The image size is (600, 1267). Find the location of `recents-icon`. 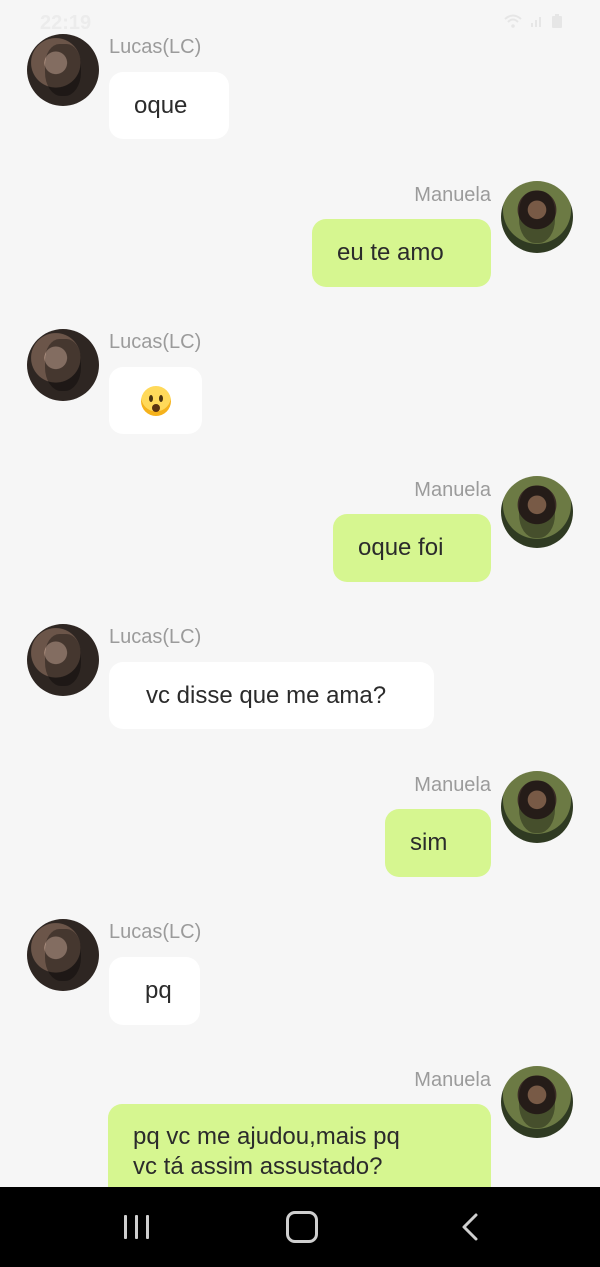

recents-icon is located at coordinates (136, 1227).